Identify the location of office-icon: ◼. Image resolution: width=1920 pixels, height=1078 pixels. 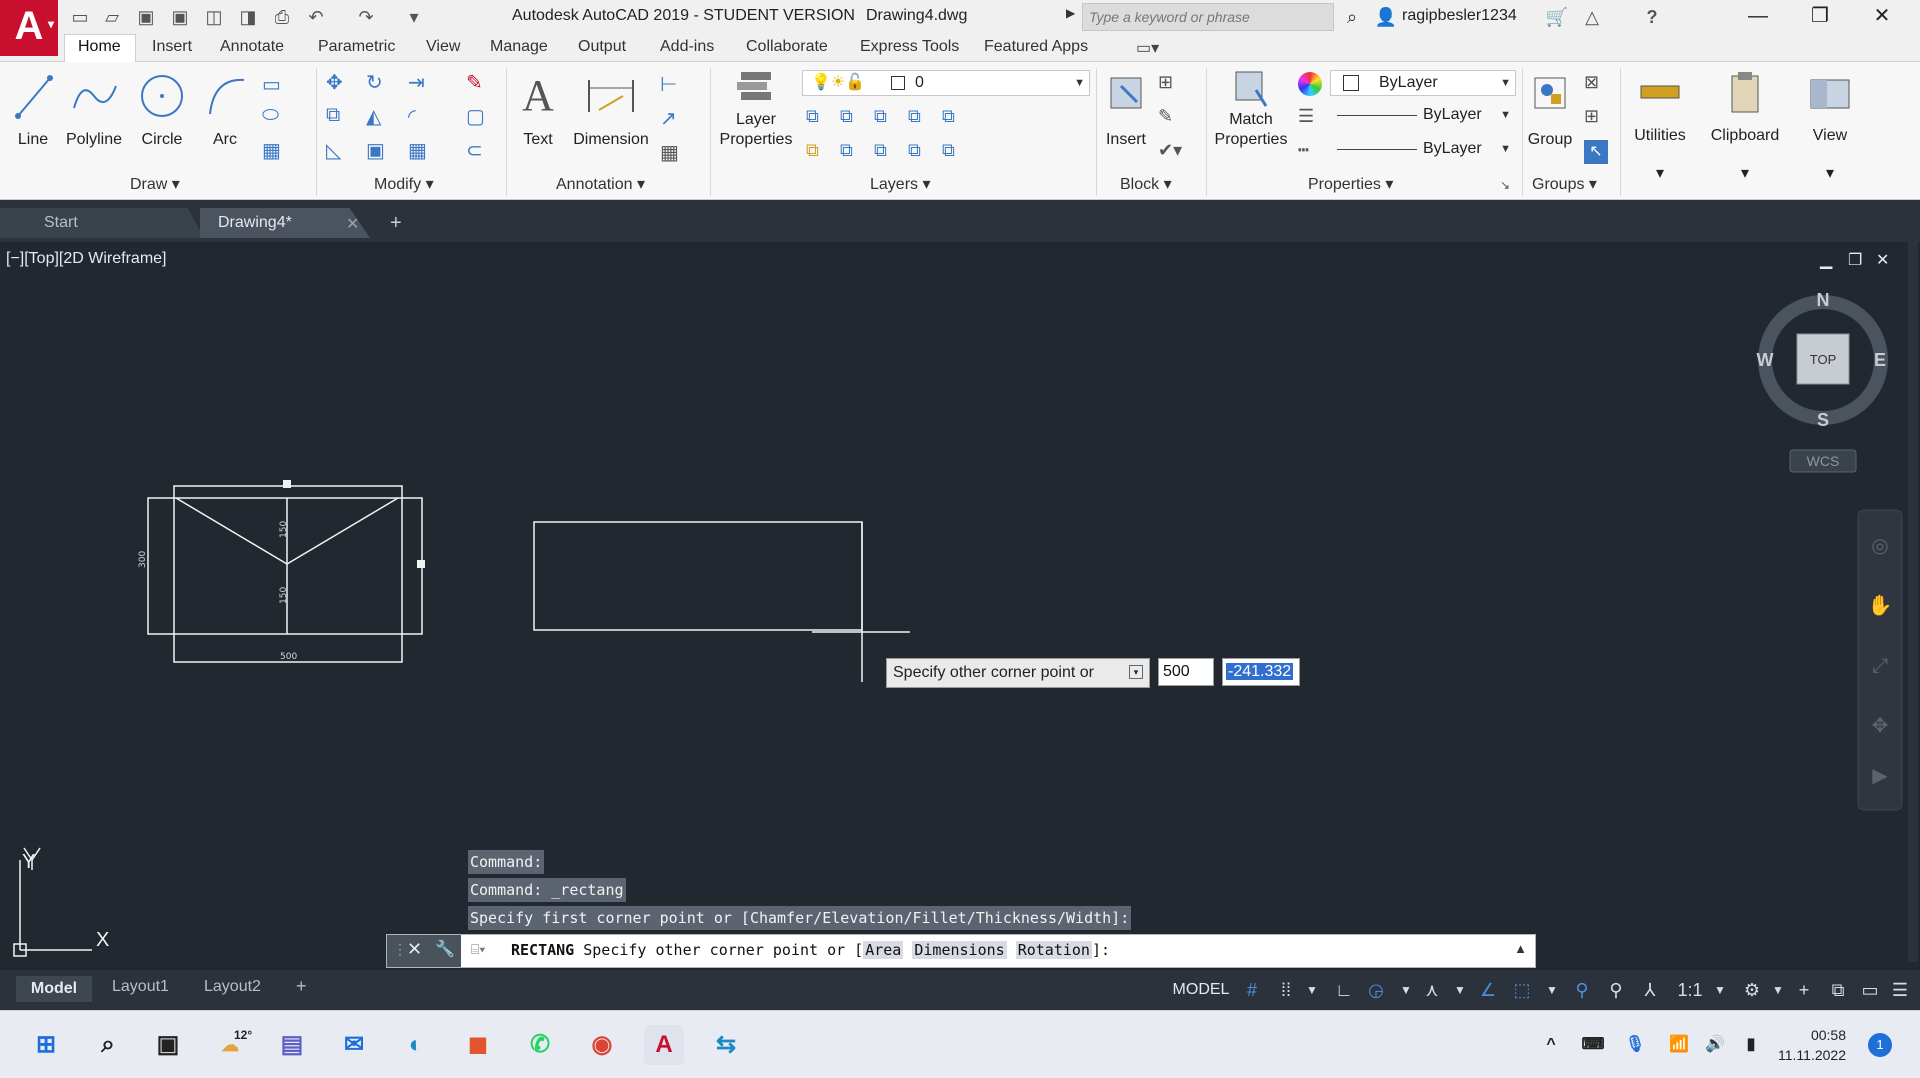
(478, 1045).